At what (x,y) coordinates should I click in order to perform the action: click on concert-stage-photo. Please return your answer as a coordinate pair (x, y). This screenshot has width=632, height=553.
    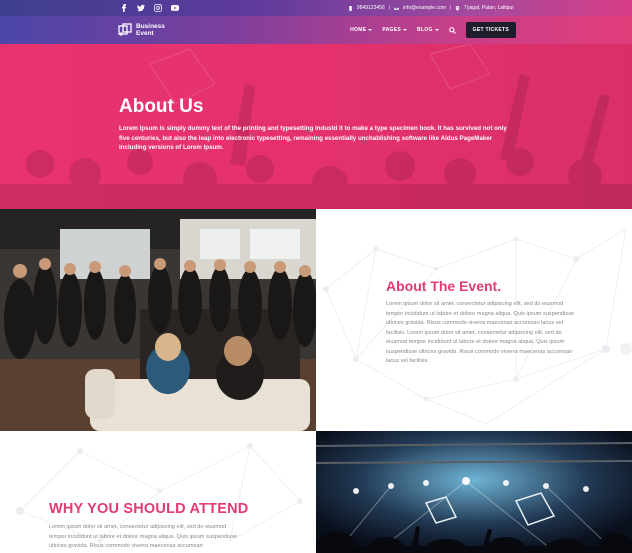
    Looking at the image, I should click on (474, 492).